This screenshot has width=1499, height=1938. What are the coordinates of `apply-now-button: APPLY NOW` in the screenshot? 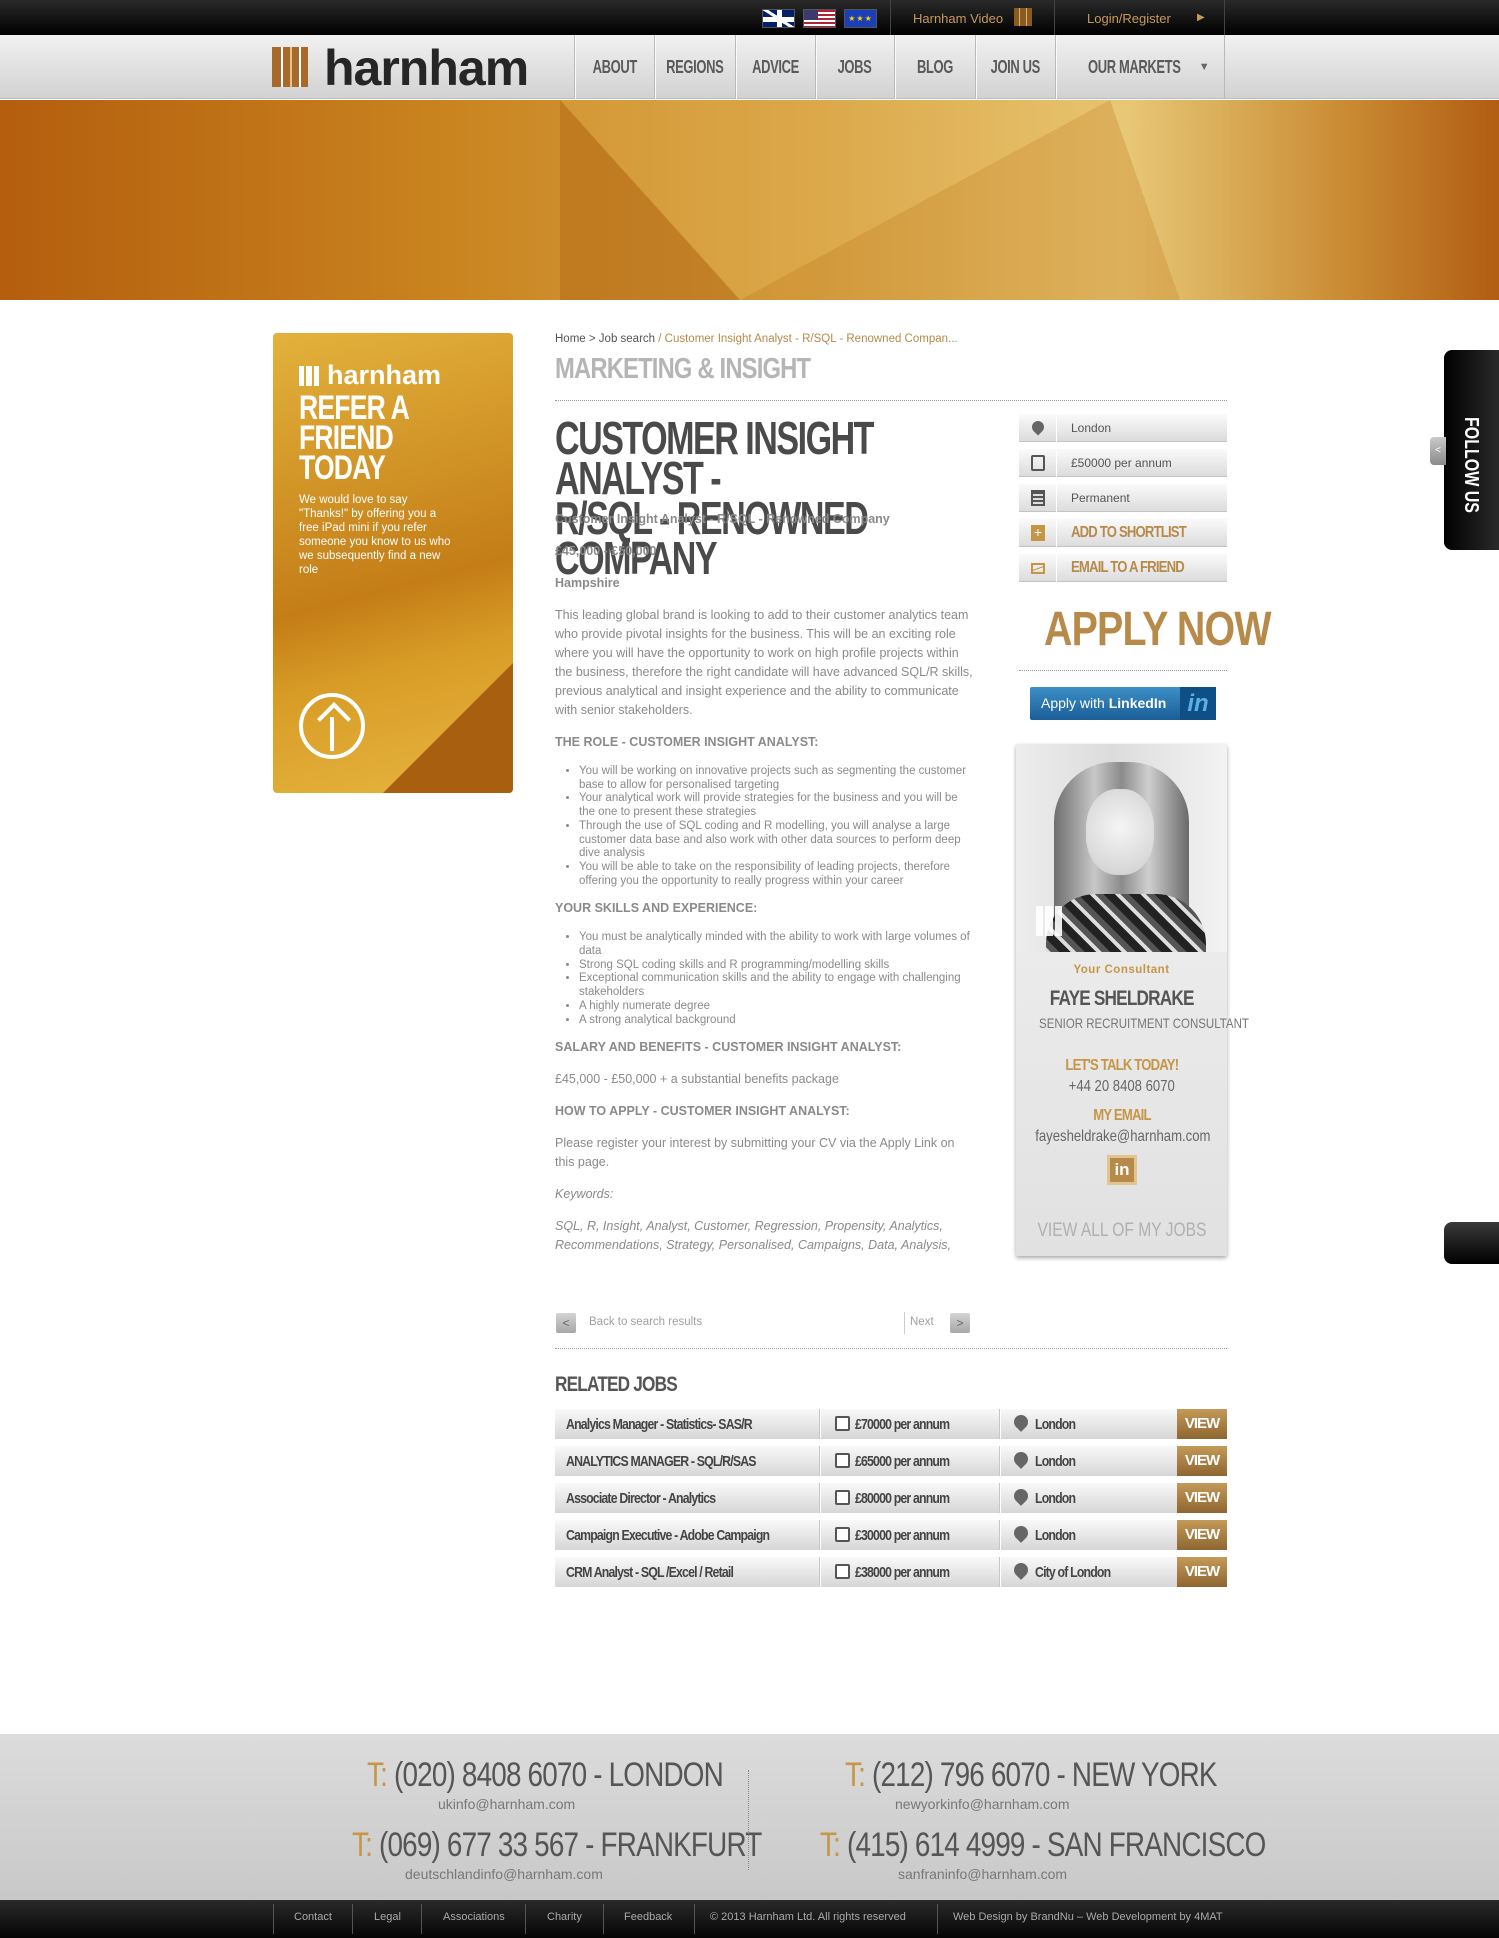 It's located at (1157, 629).